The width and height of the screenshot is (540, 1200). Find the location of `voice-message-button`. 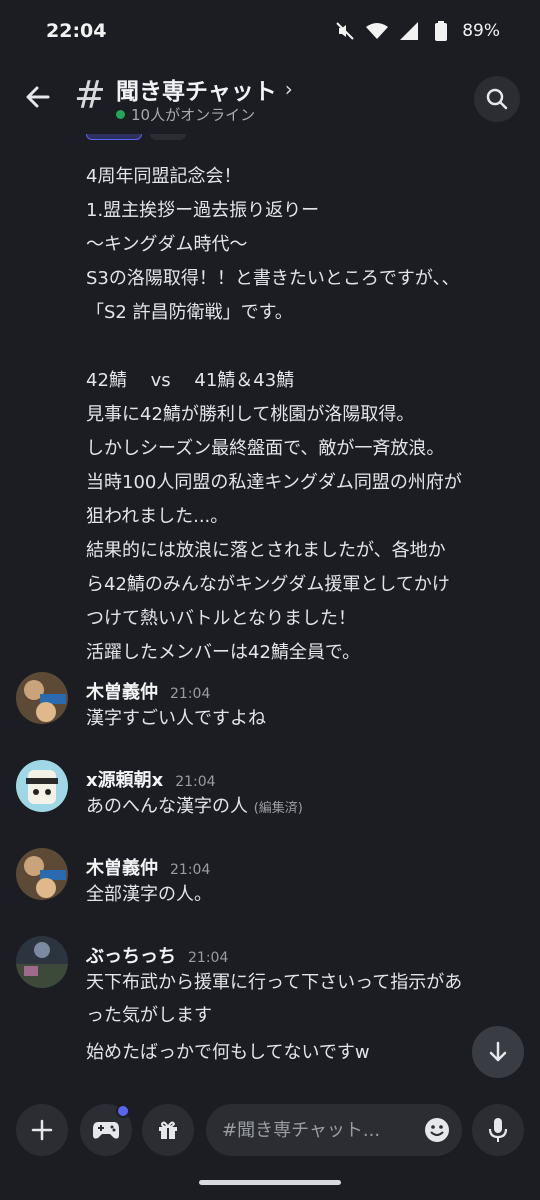

voice-message-button is located at coordinates (498, 1130).